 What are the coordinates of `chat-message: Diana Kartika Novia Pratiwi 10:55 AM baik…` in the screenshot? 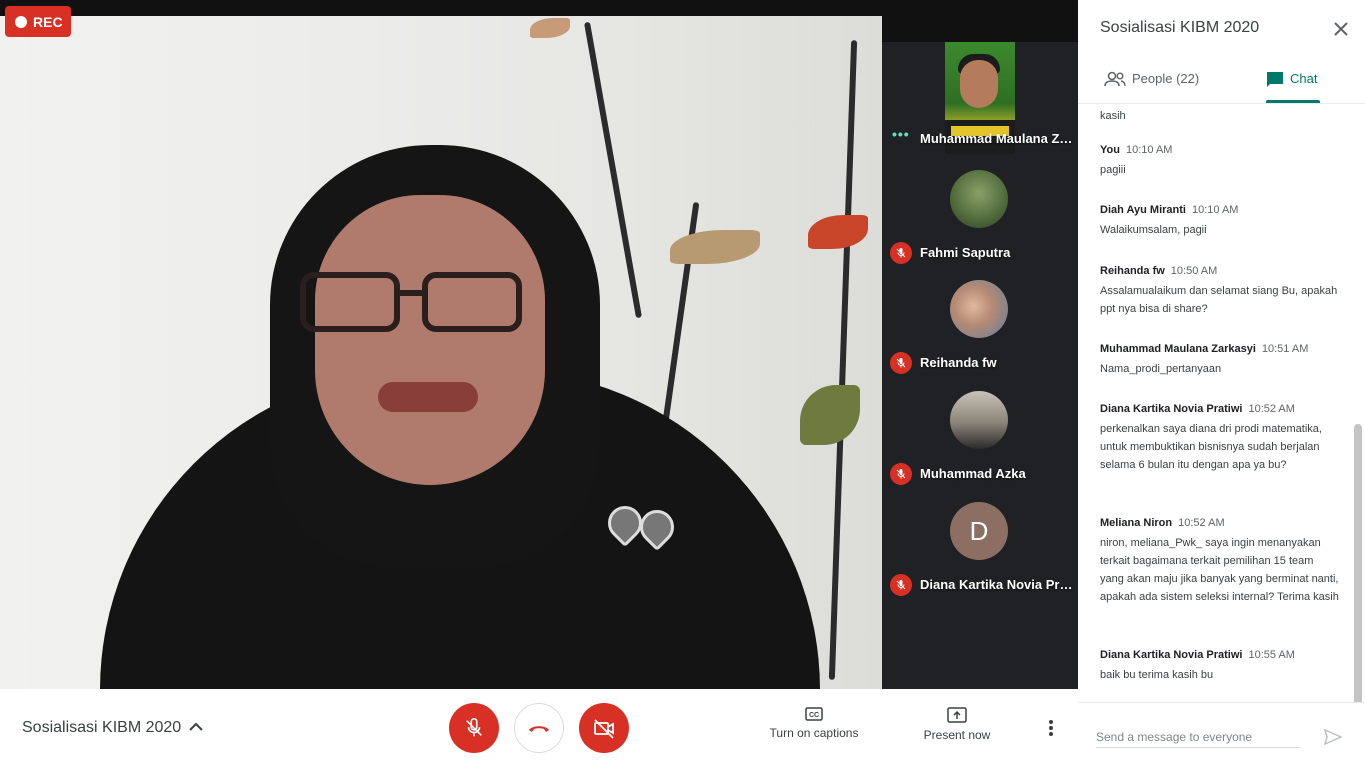 It's located at (1220, 666).